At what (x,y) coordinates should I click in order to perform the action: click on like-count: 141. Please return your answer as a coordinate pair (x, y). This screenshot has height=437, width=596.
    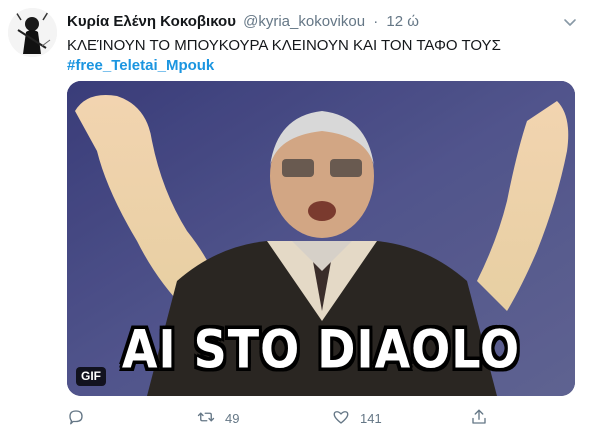
    Looking at the image, I should click on (371, 418).